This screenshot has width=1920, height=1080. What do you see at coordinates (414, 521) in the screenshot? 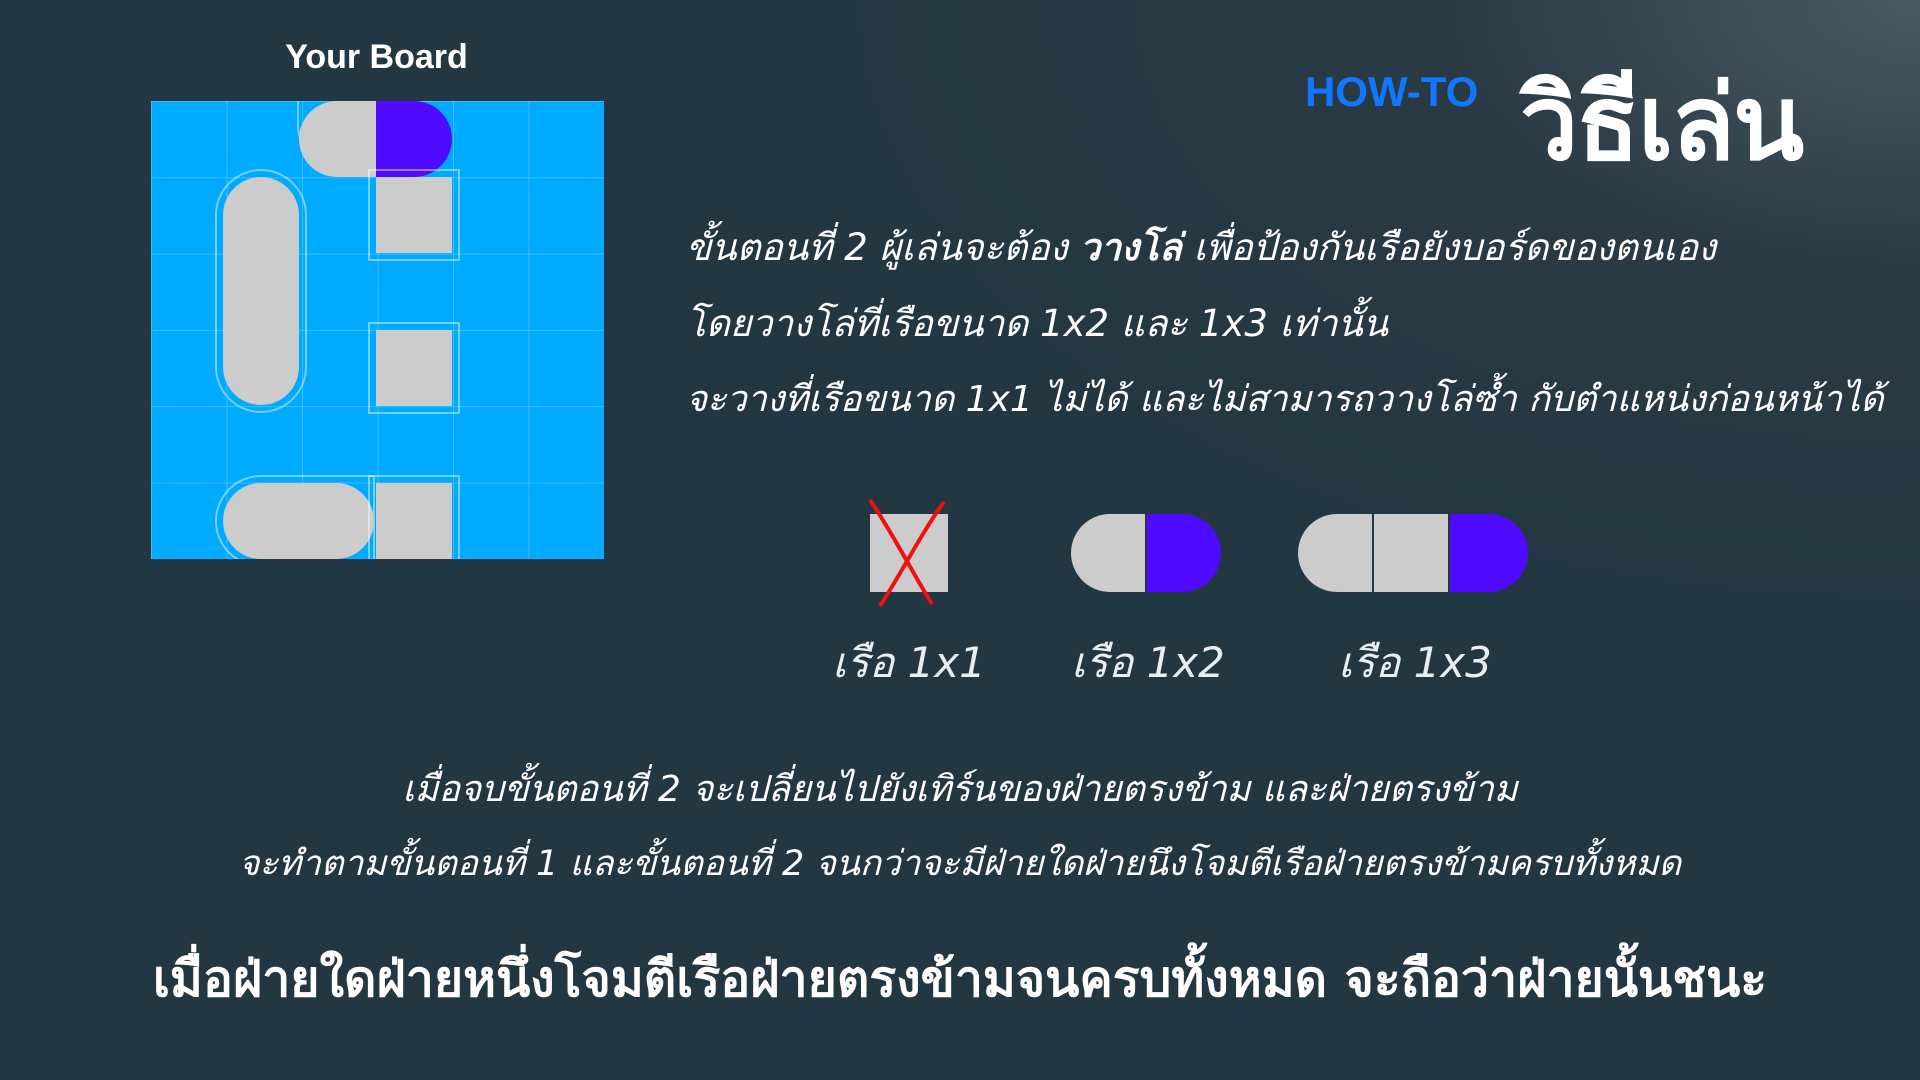
I see `ship-1x1-c` at bounding box center [414, 521].